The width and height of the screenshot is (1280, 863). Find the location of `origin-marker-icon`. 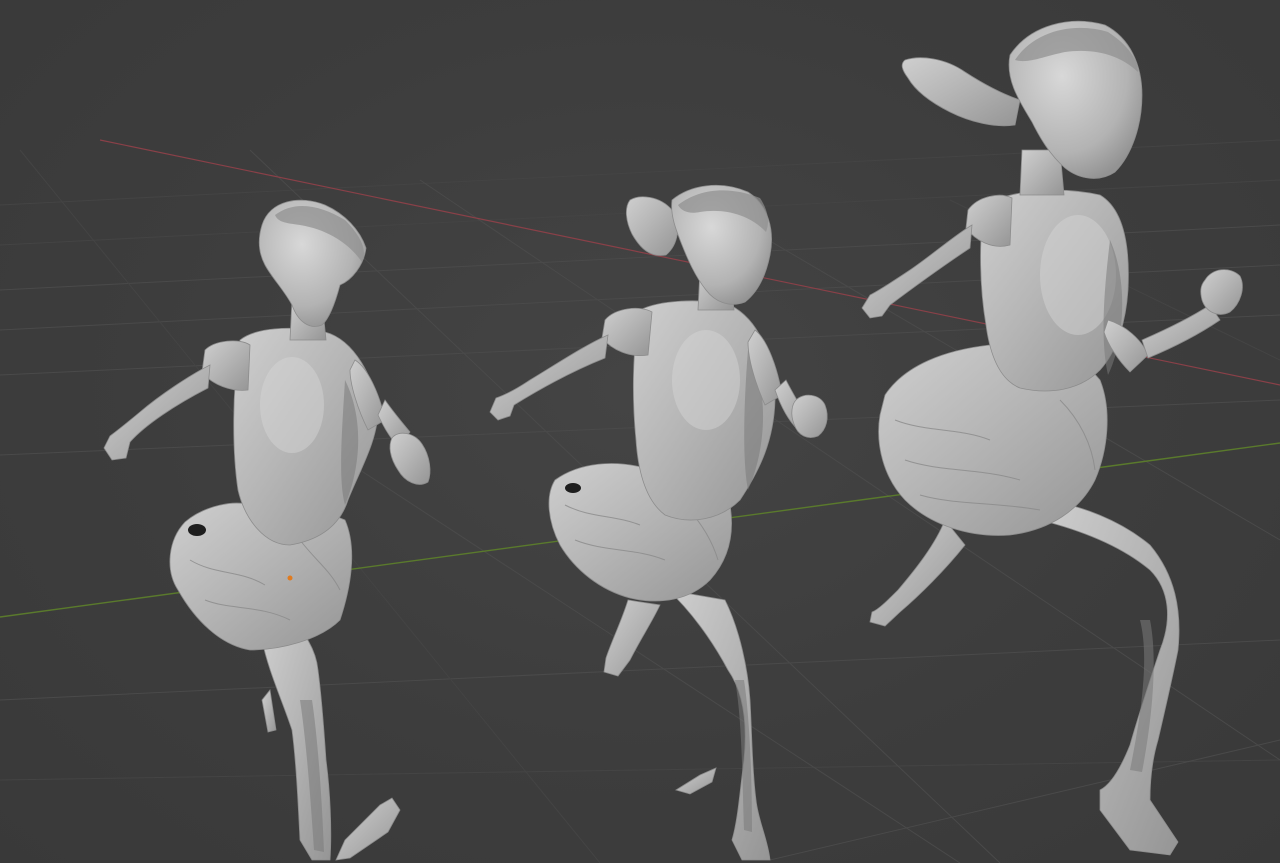

origin-marker-icon is located at coordinates (290, 578).